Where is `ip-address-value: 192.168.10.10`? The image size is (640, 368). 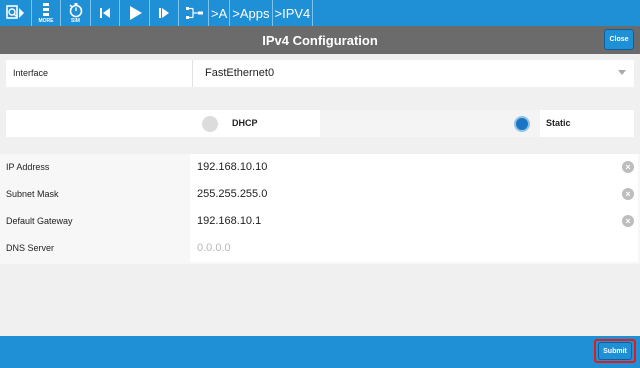
ip-address-value: 192.168.10.10 is located at coordinates (232, 167).